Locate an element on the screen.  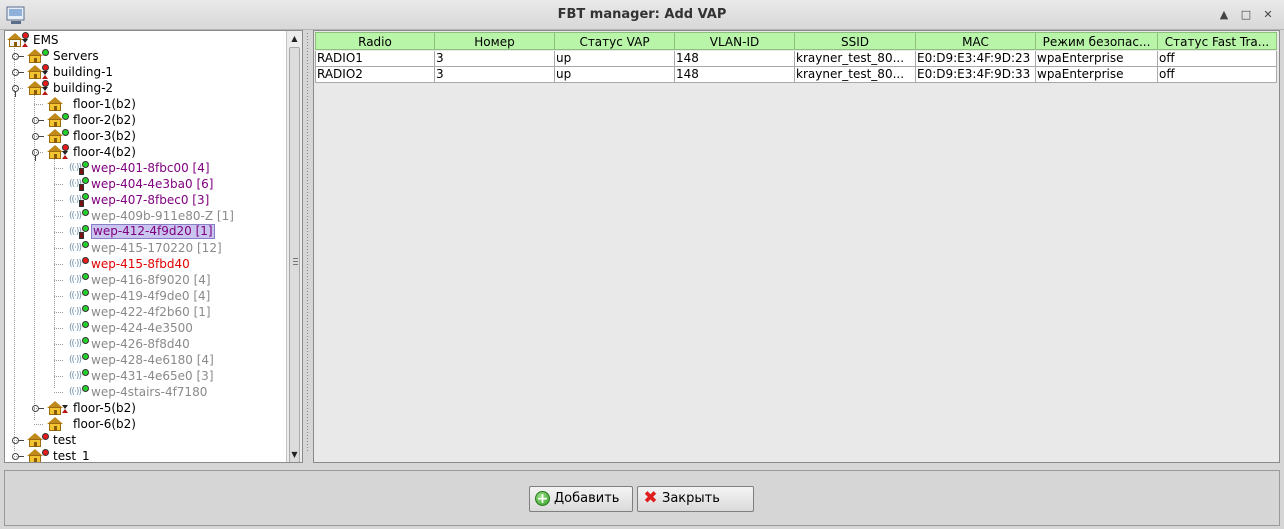
tree-node-wep-409b-911e80-z-1: ((·)) wep-409b-911e80-Z [1] is located at coordinates (145, 216).